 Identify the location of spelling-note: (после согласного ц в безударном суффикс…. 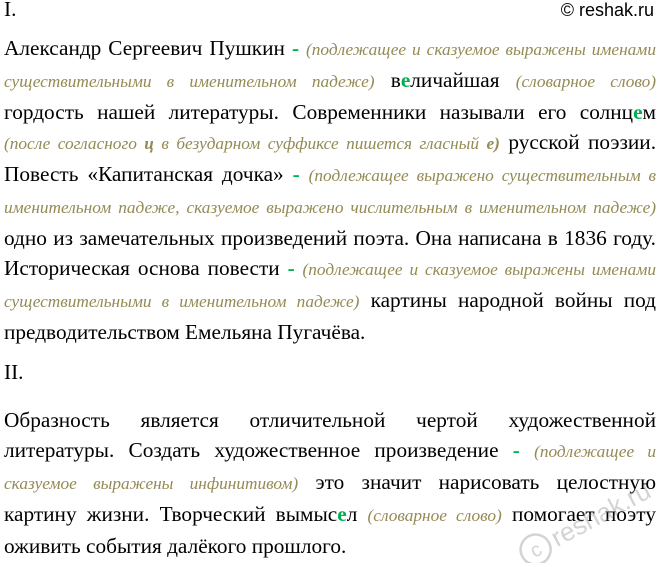
(252, 143).